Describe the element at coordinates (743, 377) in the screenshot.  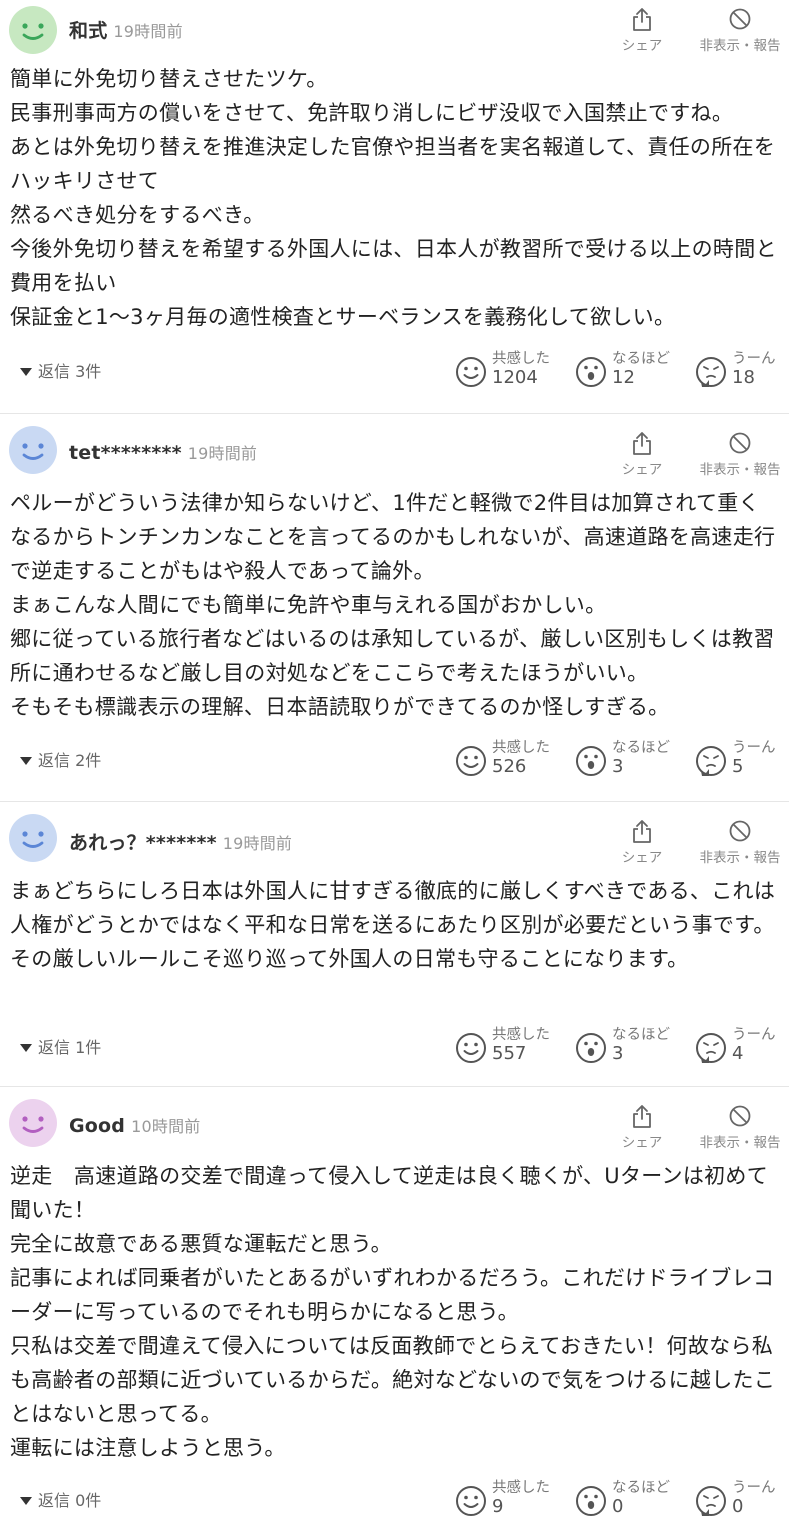
I see `uun-count: 18` at that location.